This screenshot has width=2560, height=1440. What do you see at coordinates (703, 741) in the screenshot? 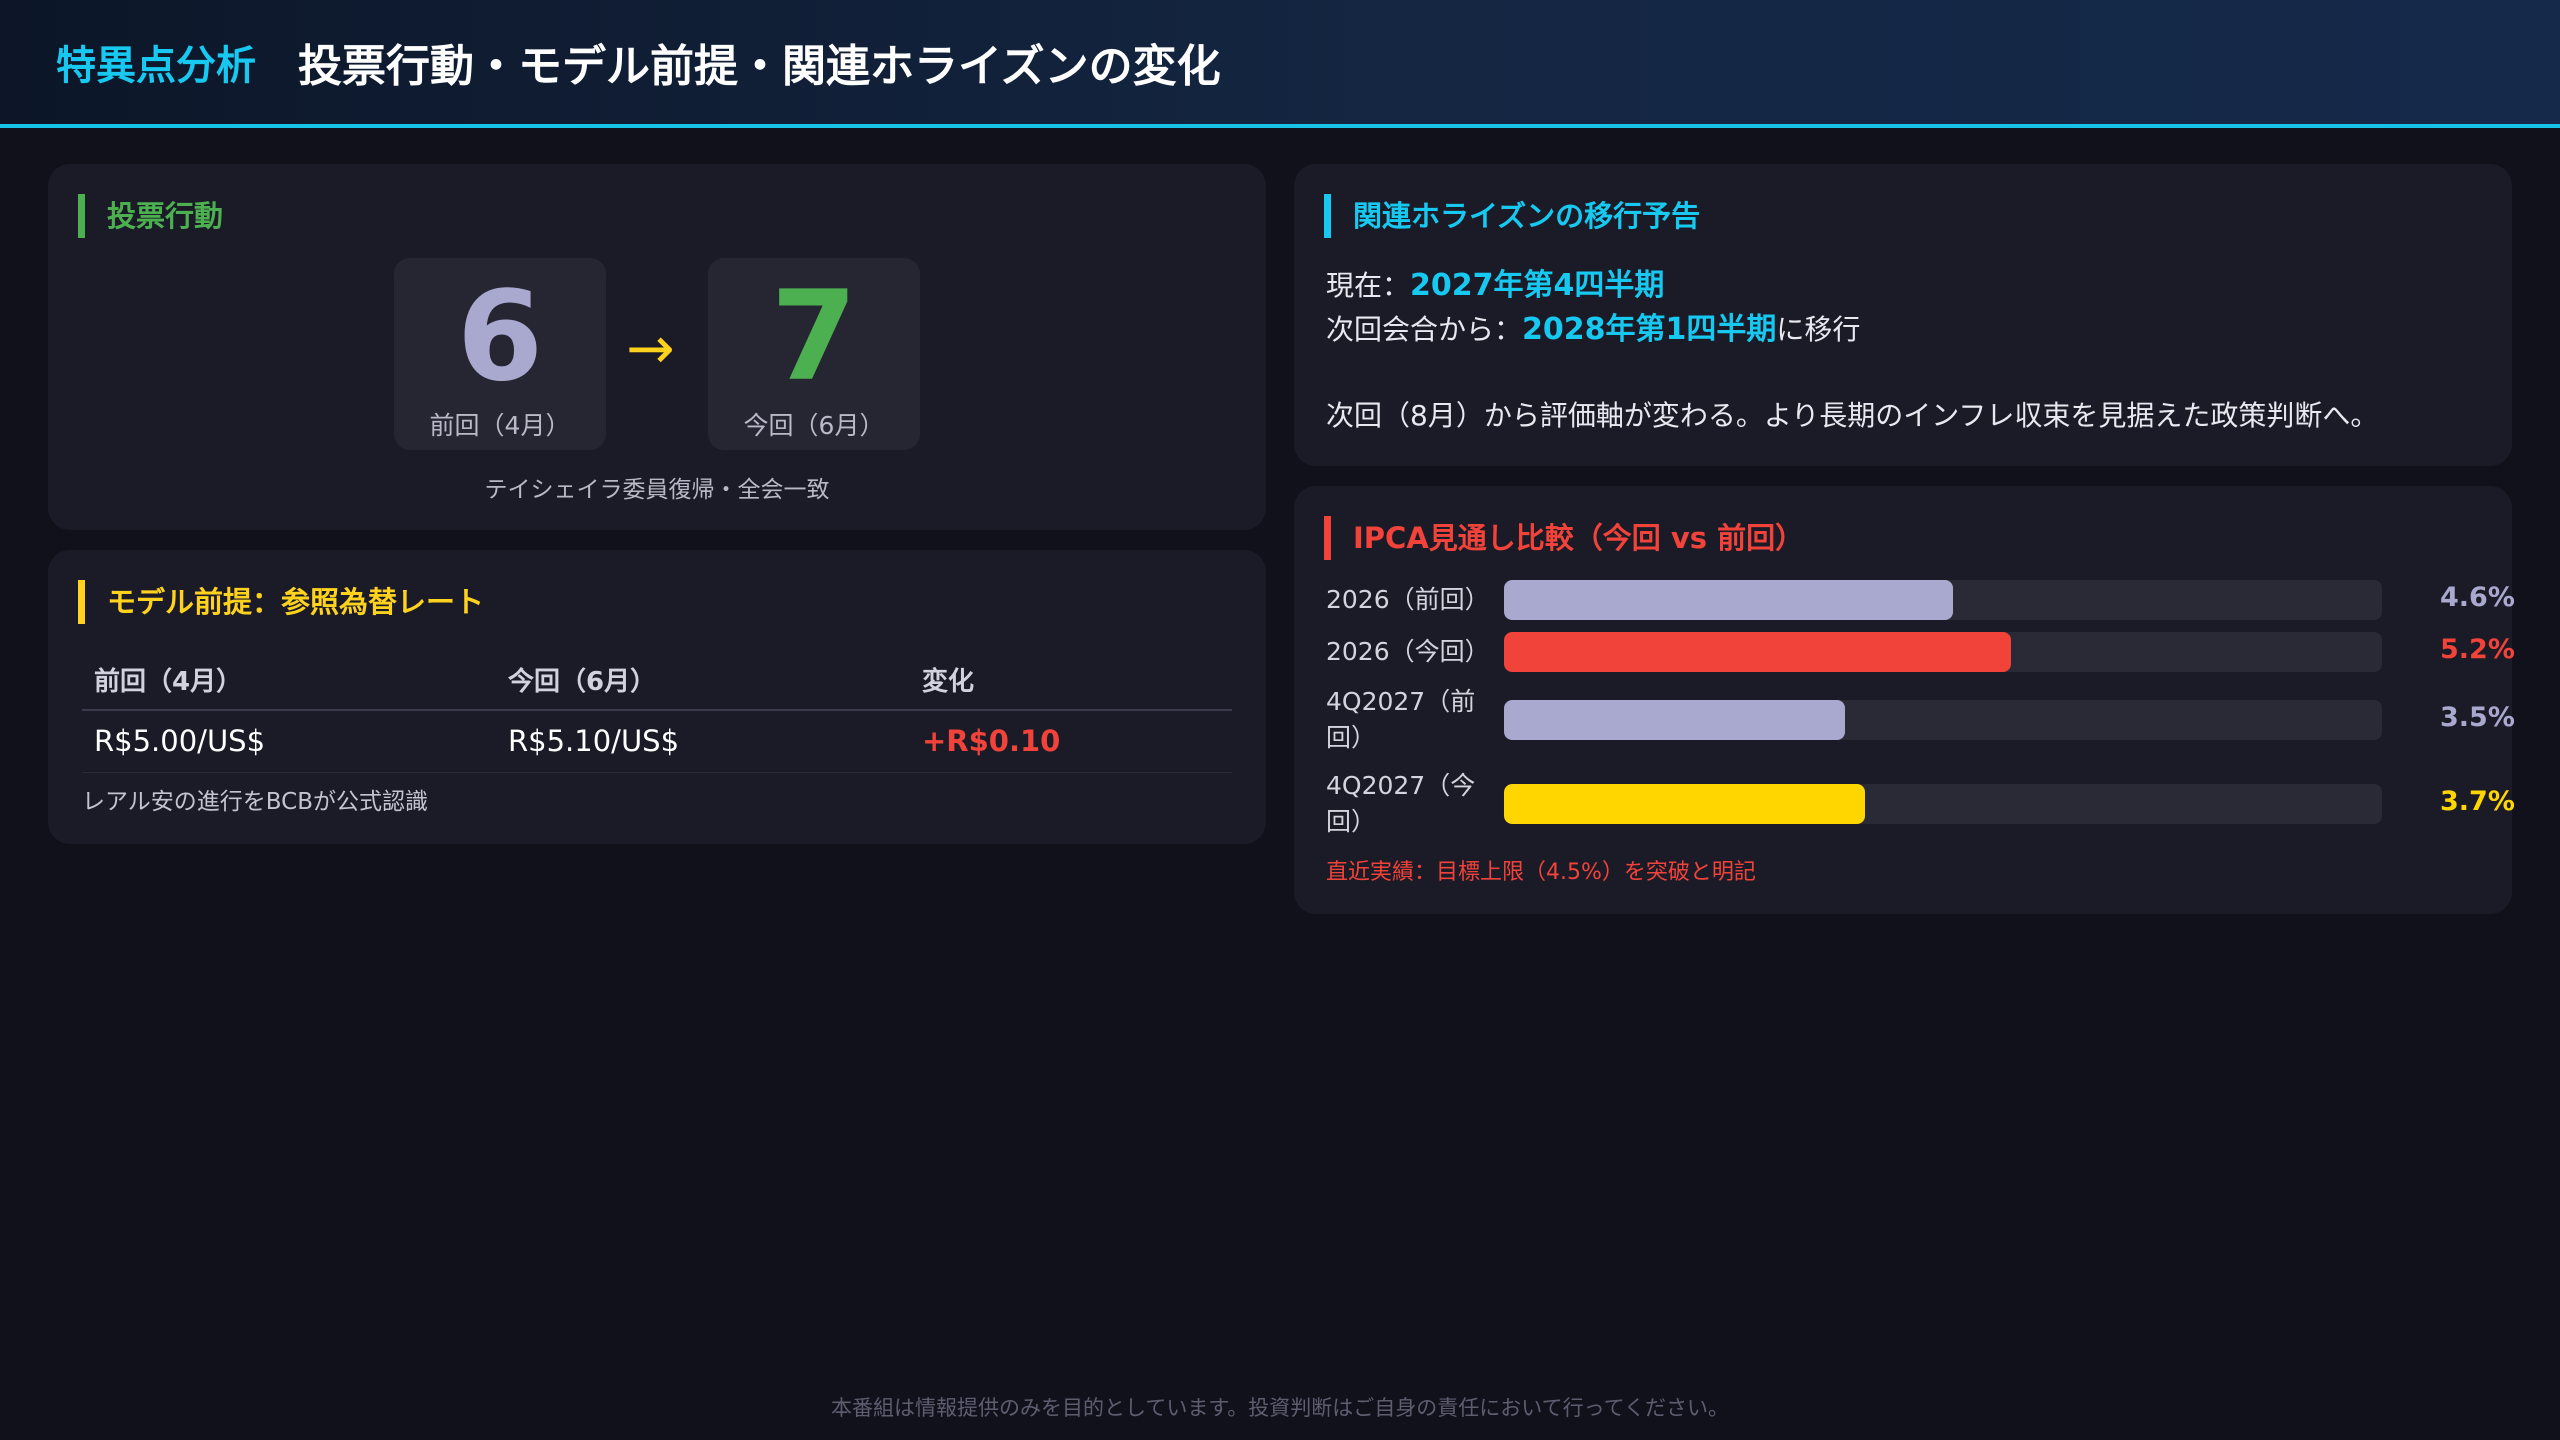
I see `cell-curr-rate: R$5.10/US$` at bounding box center [703, 741].